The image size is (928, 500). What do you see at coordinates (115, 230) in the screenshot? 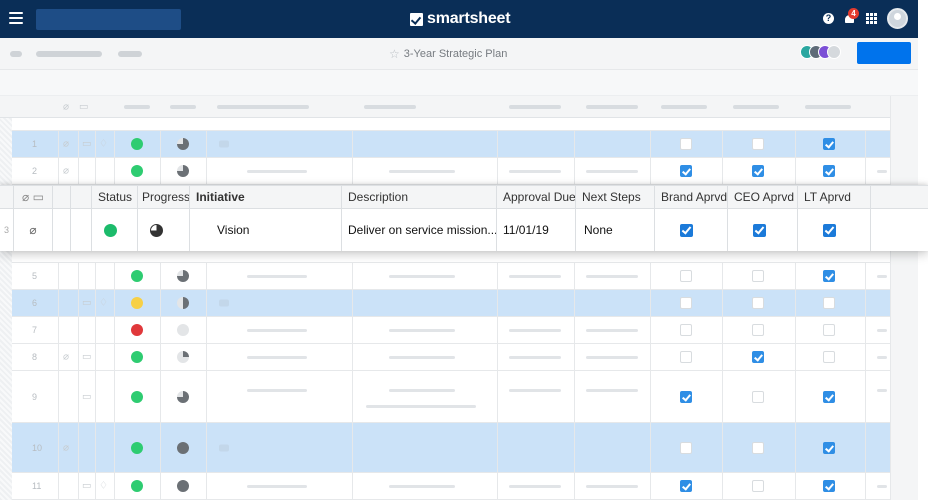
I see `status-cell` at bounding box center [115, 230].